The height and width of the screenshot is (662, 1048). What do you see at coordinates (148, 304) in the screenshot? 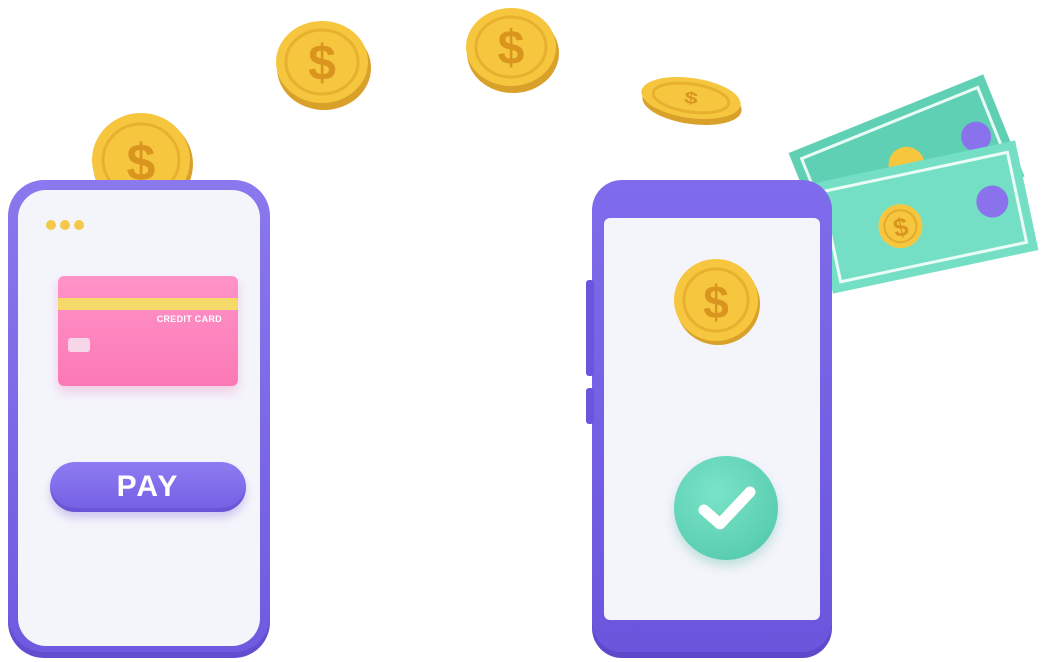
I see `card-stripe` at bounding box center [148, 304].